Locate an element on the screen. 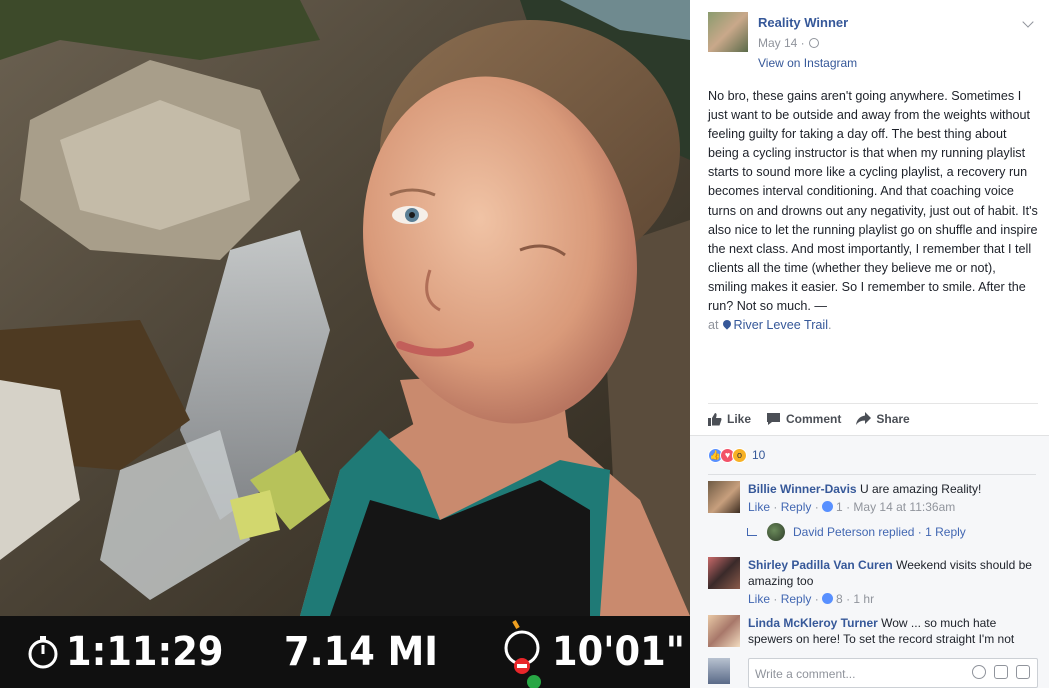  location-link: River Levee Trail is located at coordinates (781, 325).